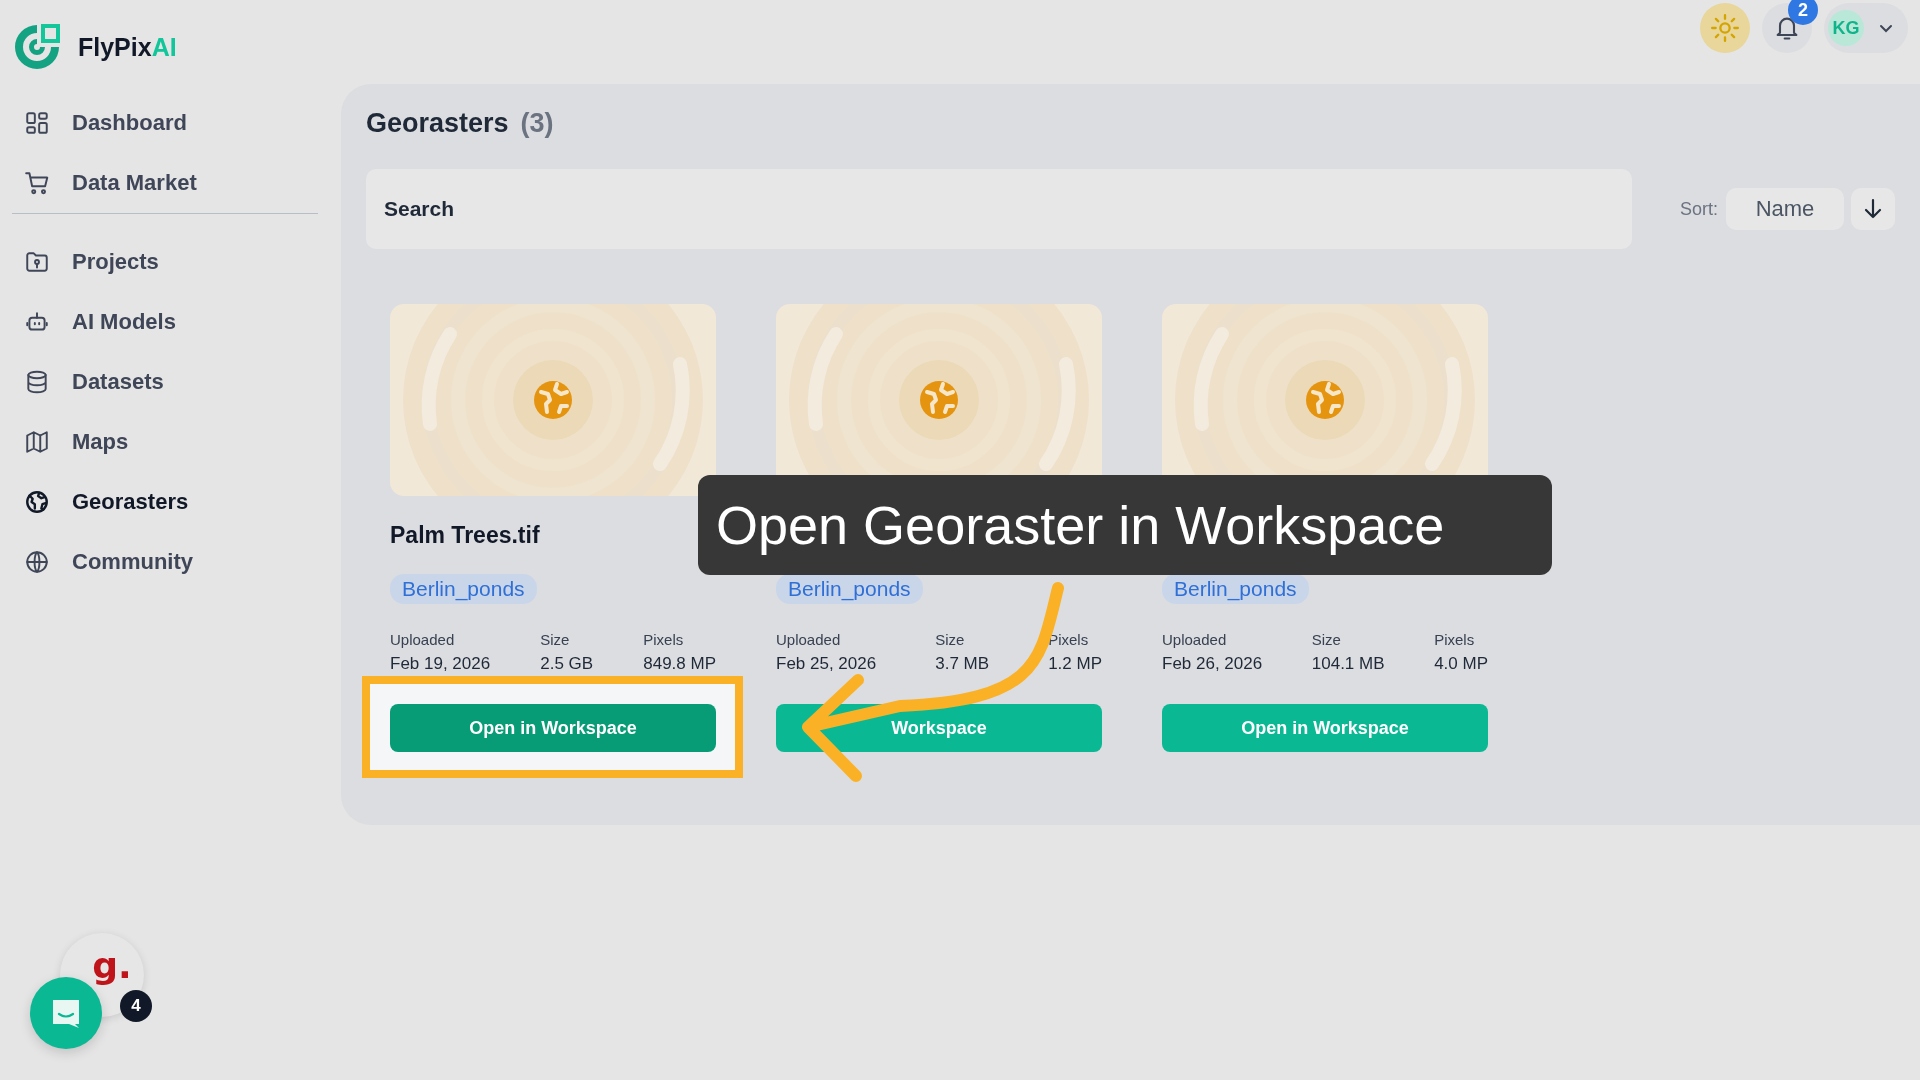  Describe the element at coordinates (127, 47) in the screenshot. I see `brand-name: FlyPixAI` at that location.